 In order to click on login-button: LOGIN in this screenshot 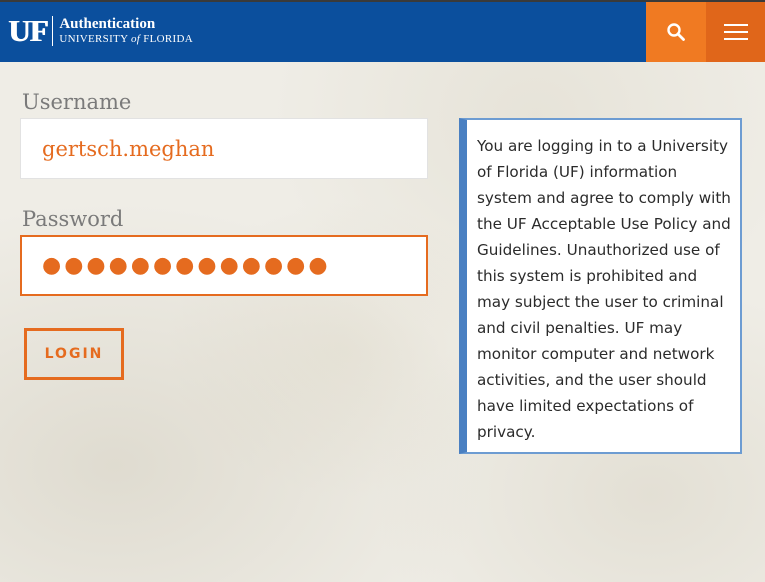, I will do `click(74, 354)`.